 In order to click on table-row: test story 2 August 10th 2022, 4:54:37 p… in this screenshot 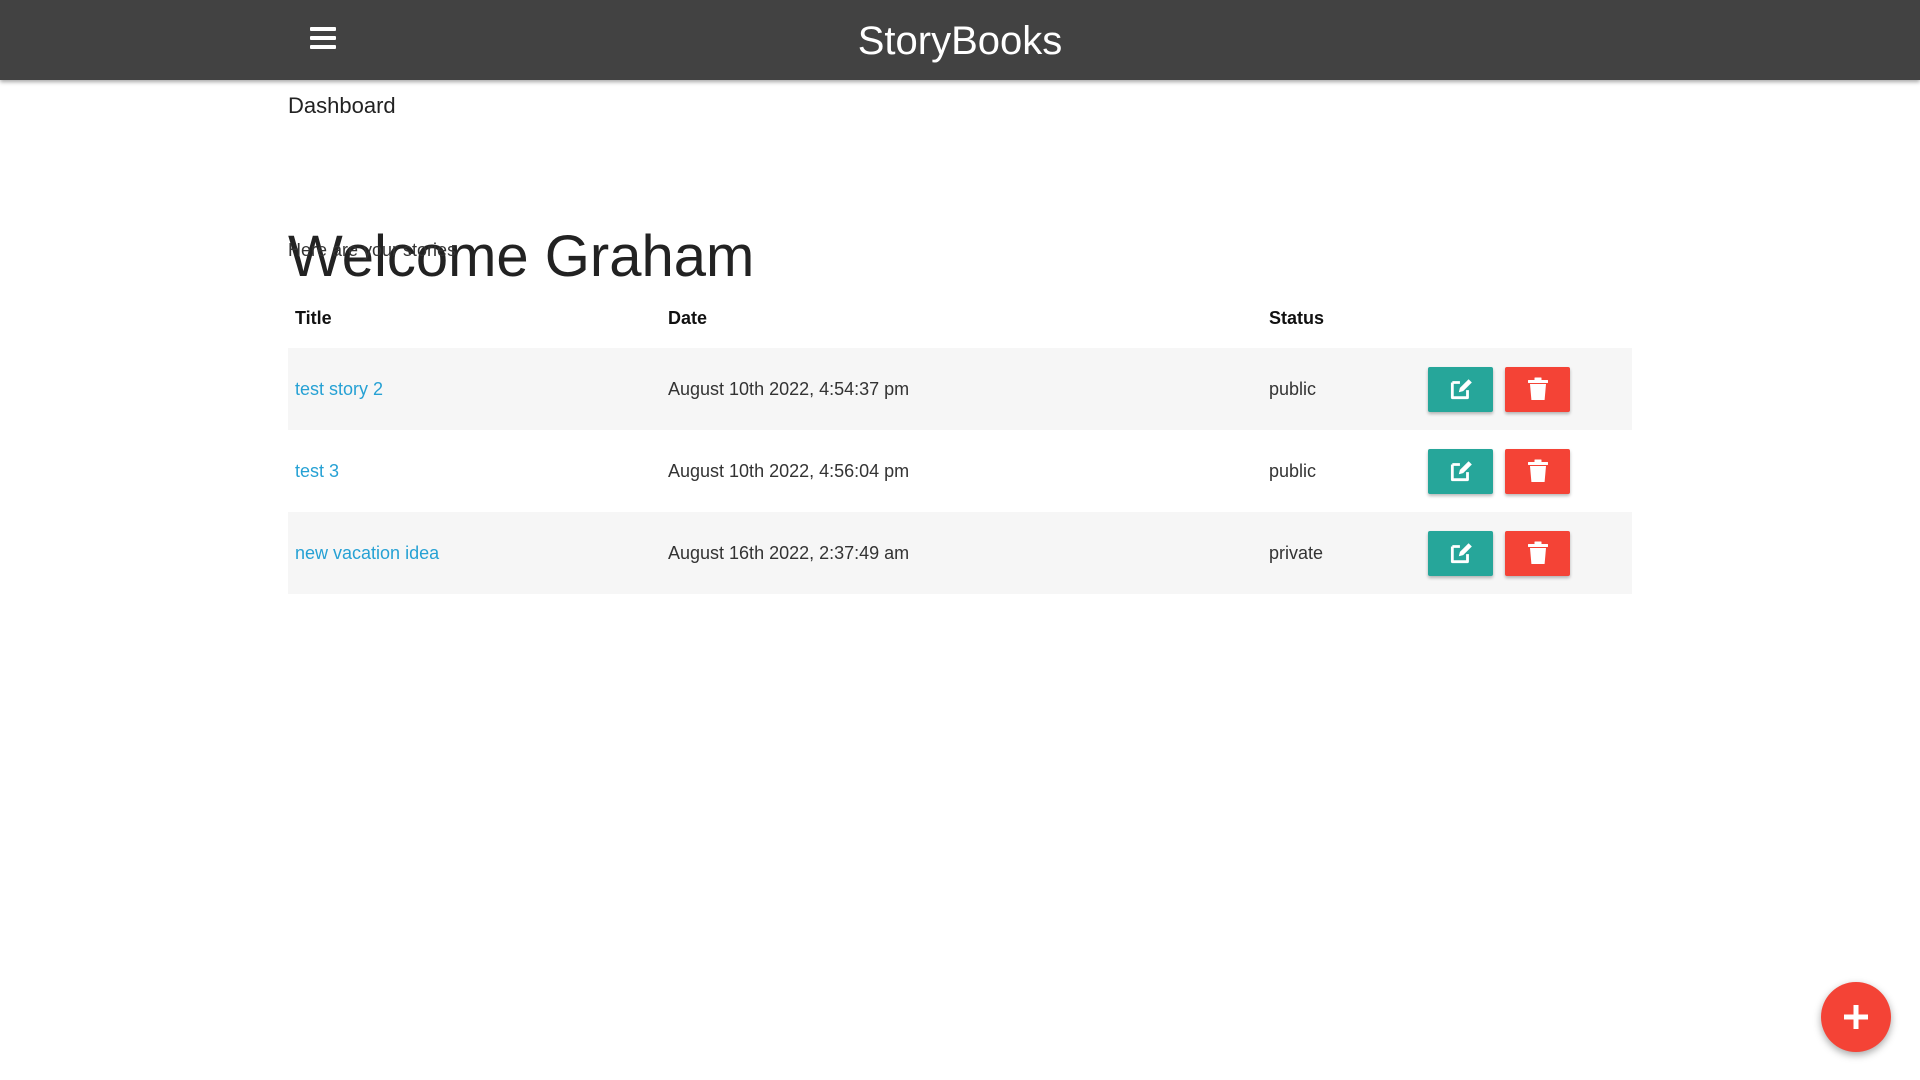, I will do `click(960, 389)`.